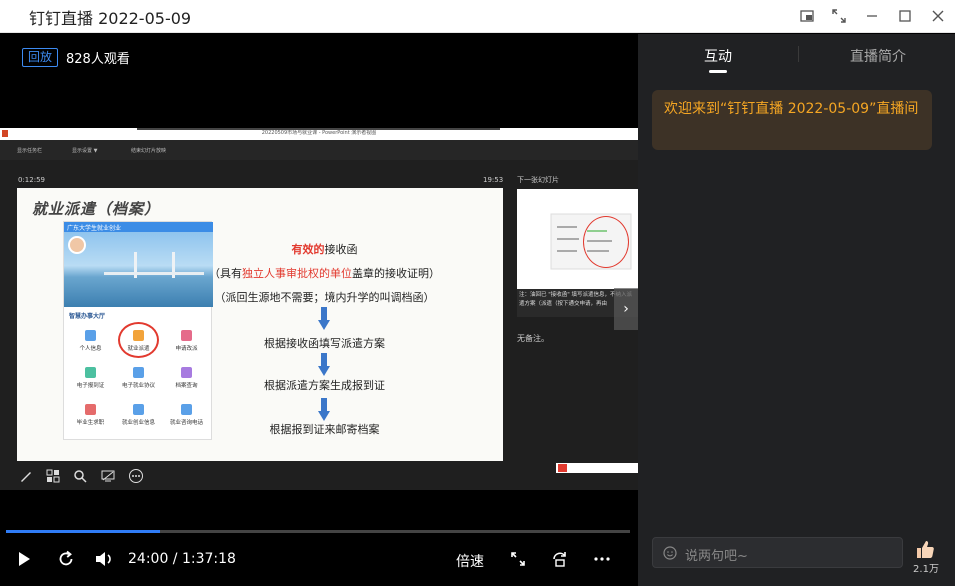 The image size is (955, 586). I want to click on tab-interact: 互动, so click(718, 56).